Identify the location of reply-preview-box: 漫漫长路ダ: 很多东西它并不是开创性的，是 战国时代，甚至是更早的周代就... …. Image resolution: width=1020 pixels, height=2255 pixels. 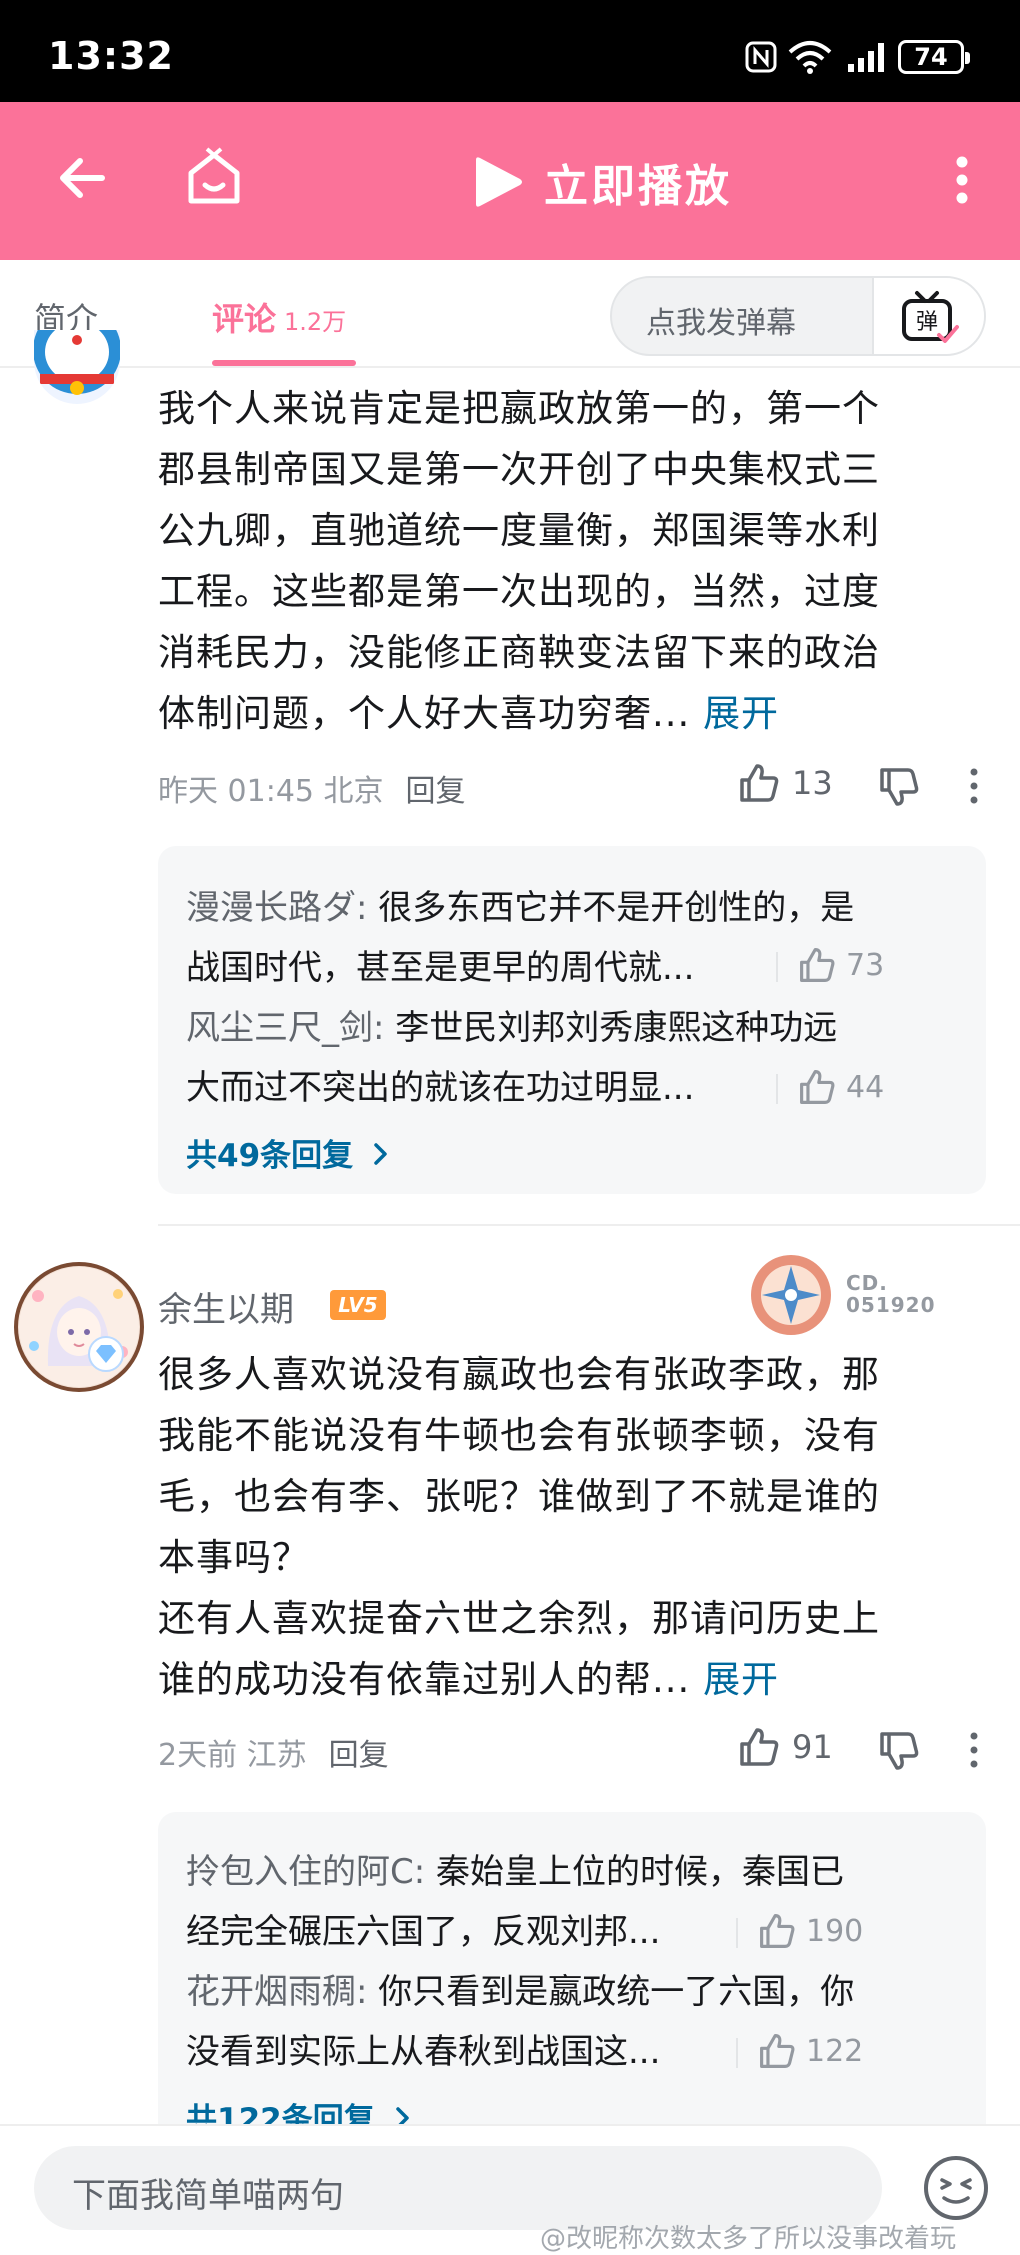
(572, 1020).